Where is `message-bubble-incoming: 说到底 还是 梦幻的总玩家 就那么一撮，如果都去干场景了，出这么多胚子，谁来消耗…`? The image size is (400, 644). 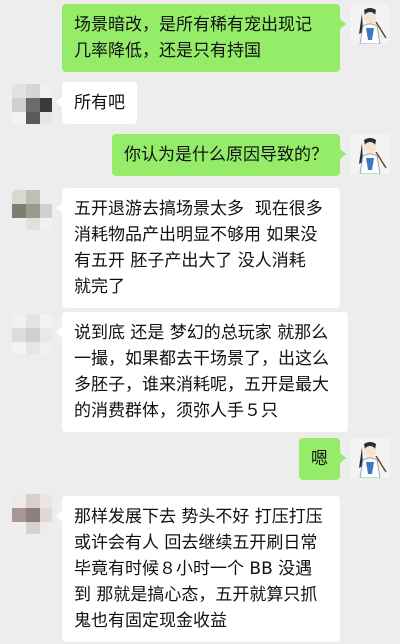
message-bubble-incoming: 说到底 还是 梦幻的总玩家 就那么一撮，如果都去干场景了，出这么多胚子，谁来消耗… is located at coordinates (202, 372).